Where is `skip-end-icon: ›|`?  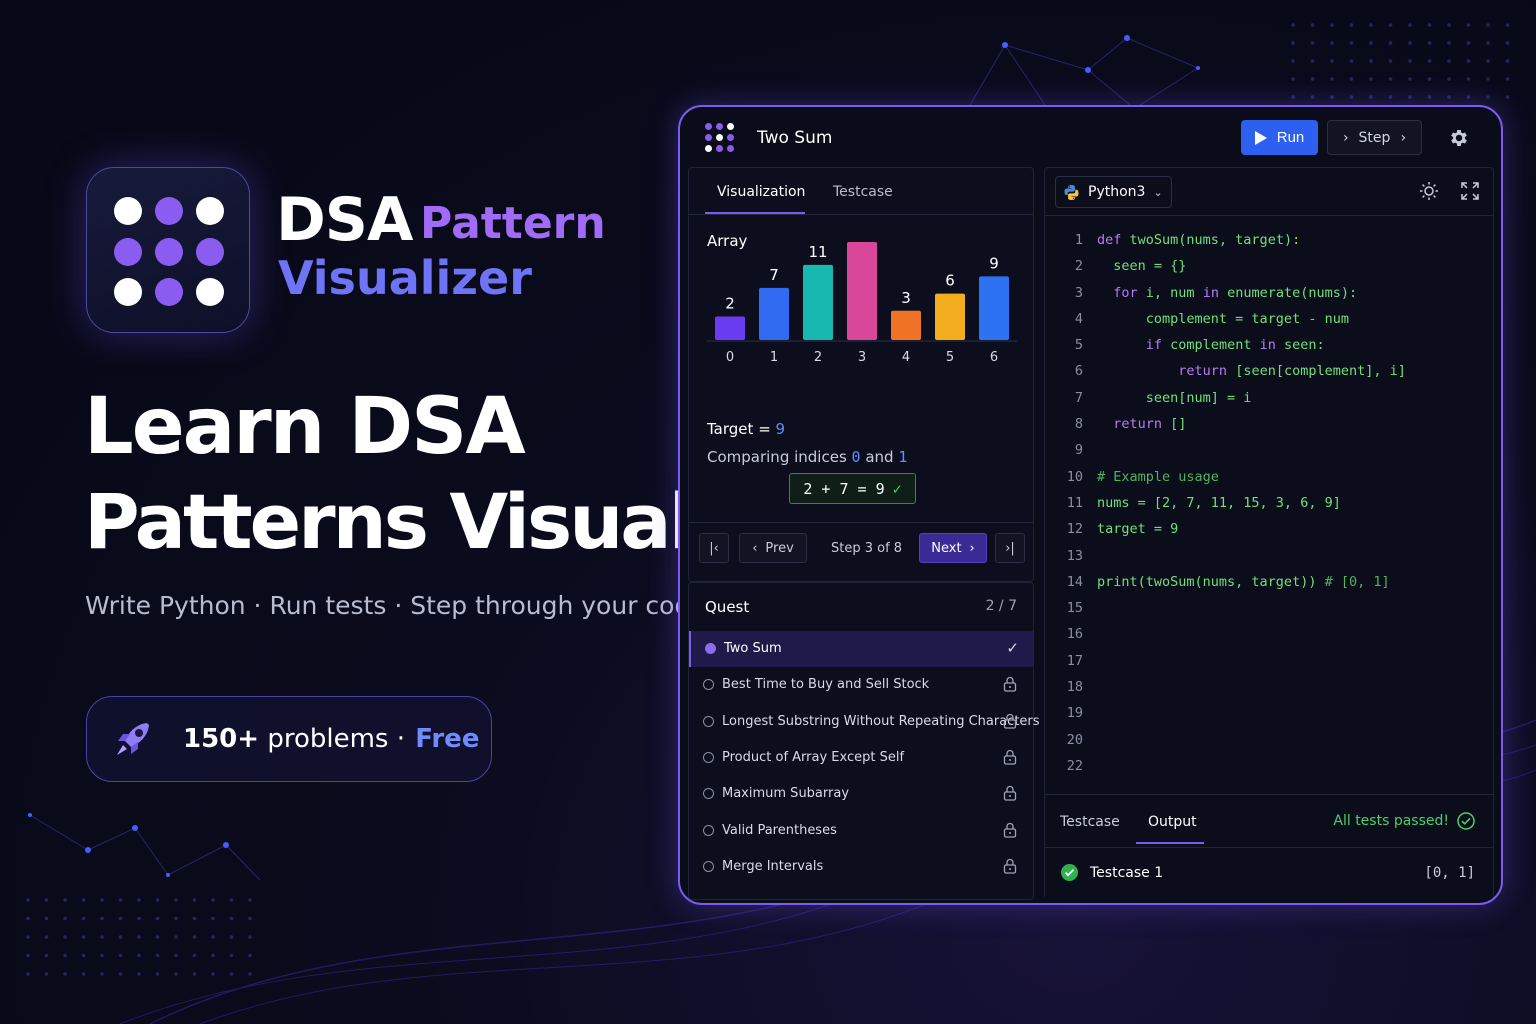 skip-end-icon: ›| is located at coordinates (1010, 548).